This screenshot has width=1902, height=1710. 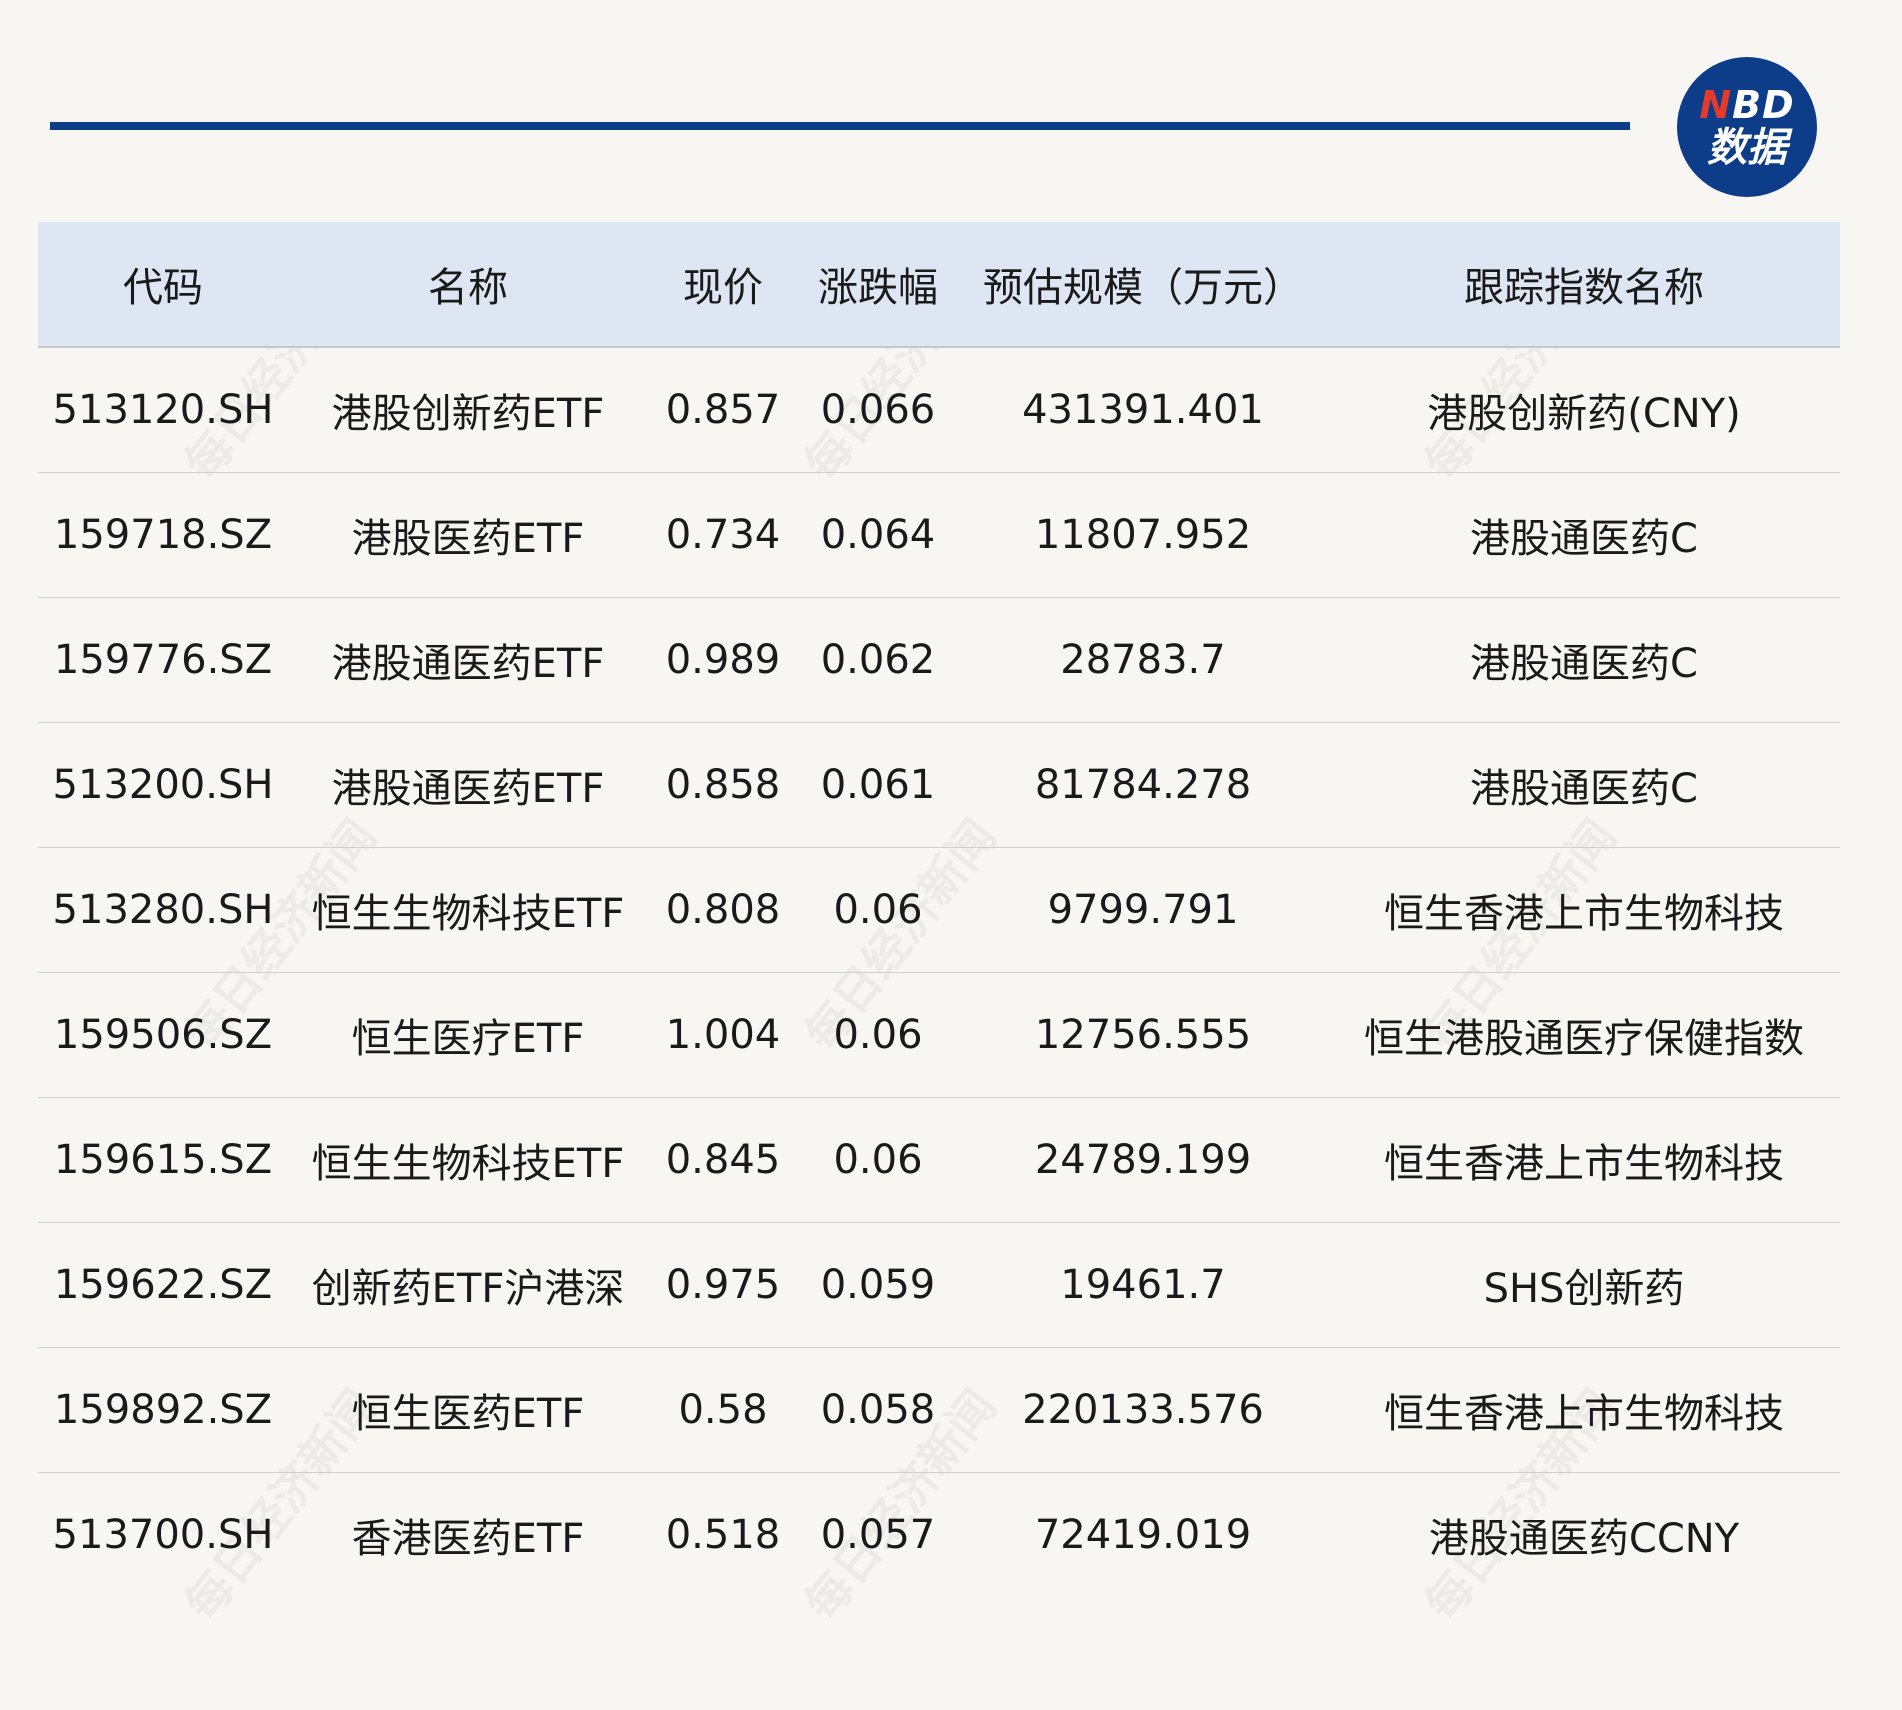 I want to click on table-header-row: 代码 名称 现价 涨跌幅 预估规模（万元） 跟踪指数名称, so click(x=939, y=285).